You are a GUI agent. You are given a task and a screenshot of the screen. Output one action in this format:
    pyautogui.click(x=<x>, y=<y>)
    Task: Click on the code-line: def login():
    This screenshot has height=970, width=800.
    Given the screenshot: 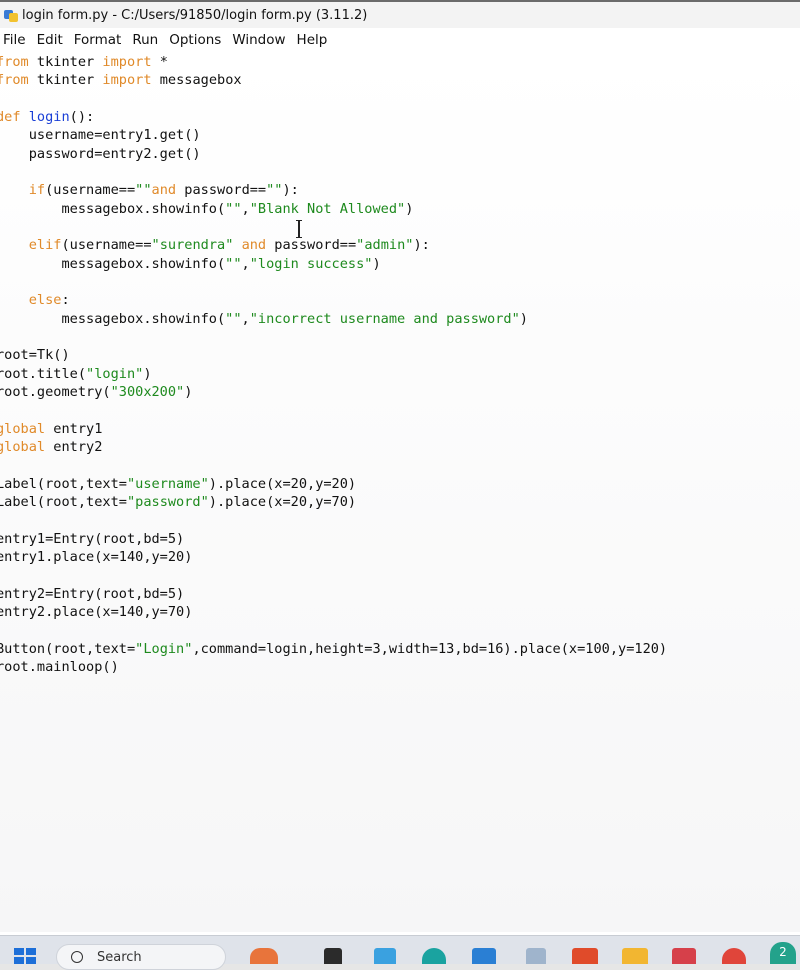 What is the action you would take?
    pyautogui.click(x=47, y=117)
    